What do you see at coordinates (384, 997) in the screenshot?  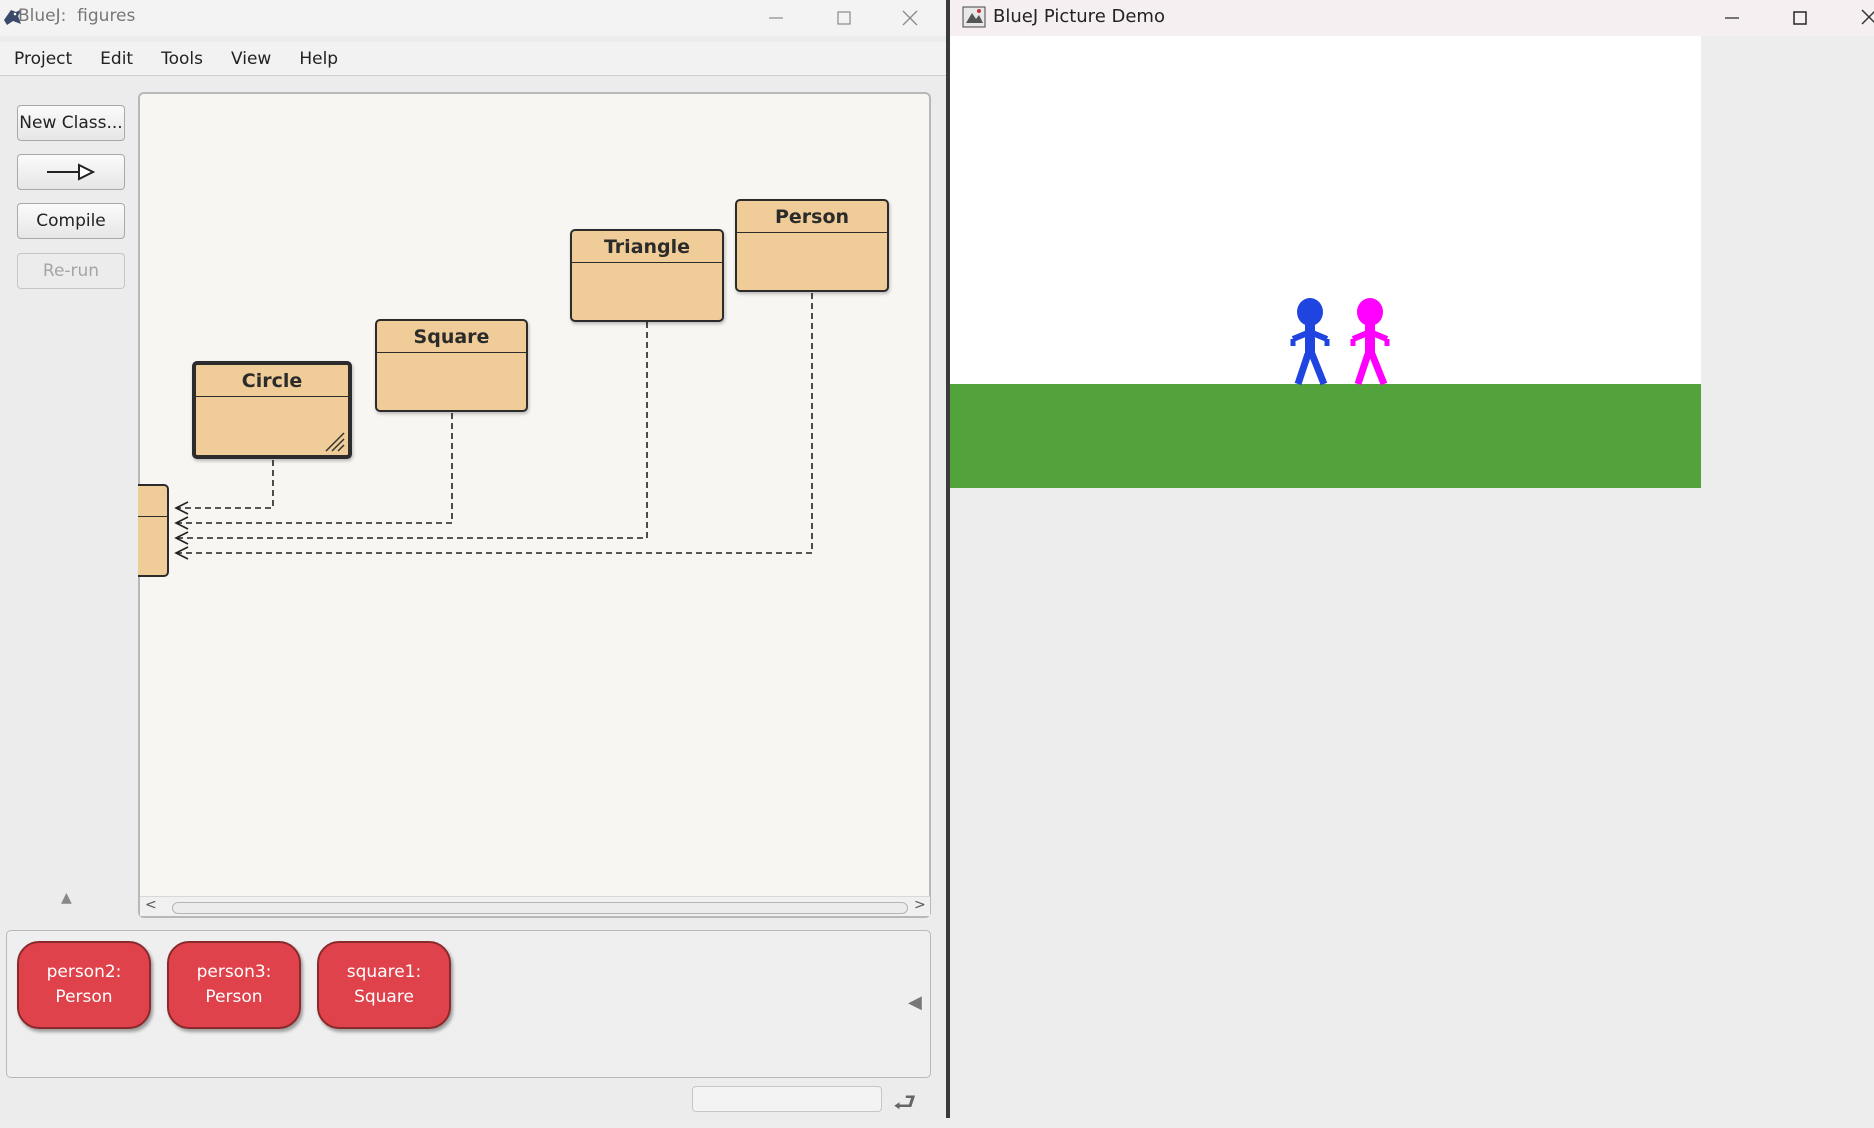 I see `object-type: Square` at bounding box center [384, 997].